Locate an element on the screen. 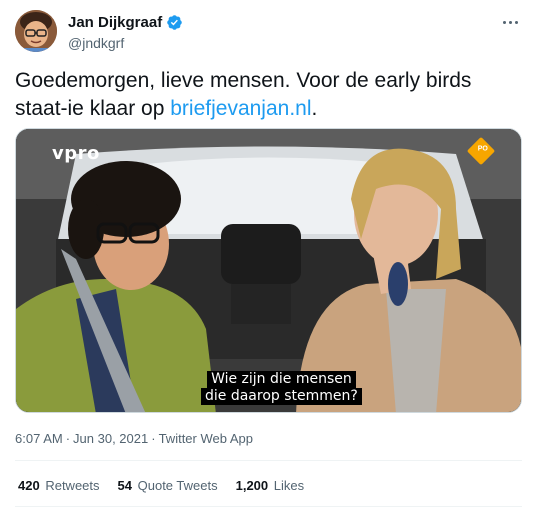 The image size is (537, 510). avatar is located at coordinates (36, 31).